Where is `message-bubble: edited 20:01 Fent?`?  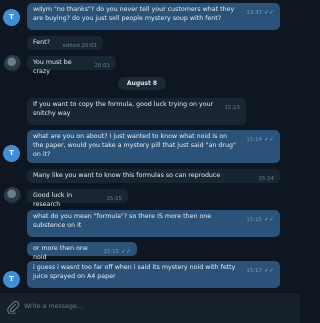
message-bubble: edited 20:01 Fent? is located at coordinates (65, 43).